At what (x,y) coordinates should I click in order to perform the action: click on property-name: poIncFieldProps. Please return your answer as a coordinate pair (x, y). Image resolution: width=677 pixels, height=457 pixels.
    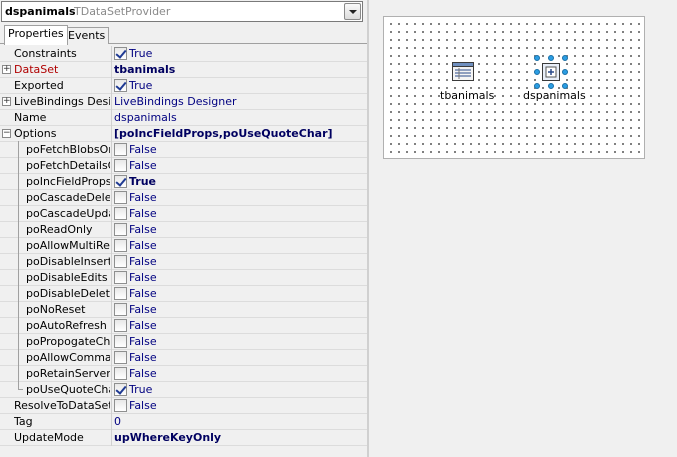
    Looking at the image, I should click on (68, 181).